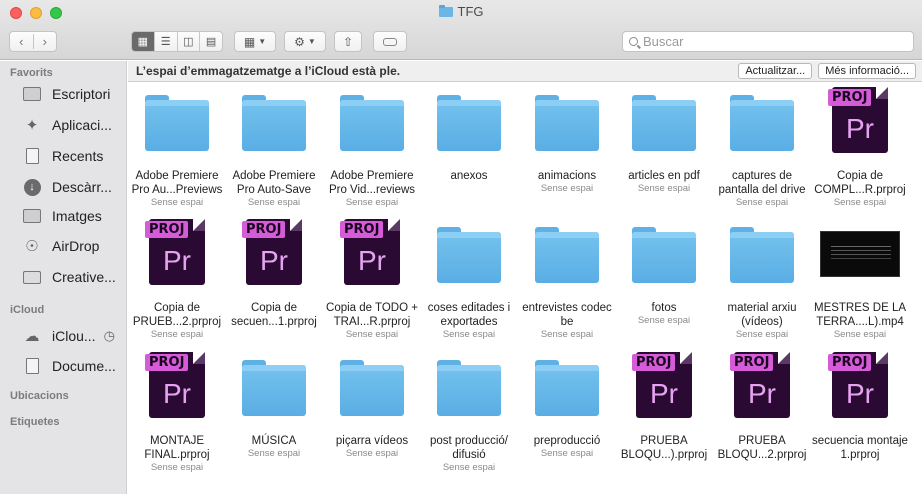 The image size is (922, 494). I want to click on file-name: coses editades i exportades, so click(469, 315).